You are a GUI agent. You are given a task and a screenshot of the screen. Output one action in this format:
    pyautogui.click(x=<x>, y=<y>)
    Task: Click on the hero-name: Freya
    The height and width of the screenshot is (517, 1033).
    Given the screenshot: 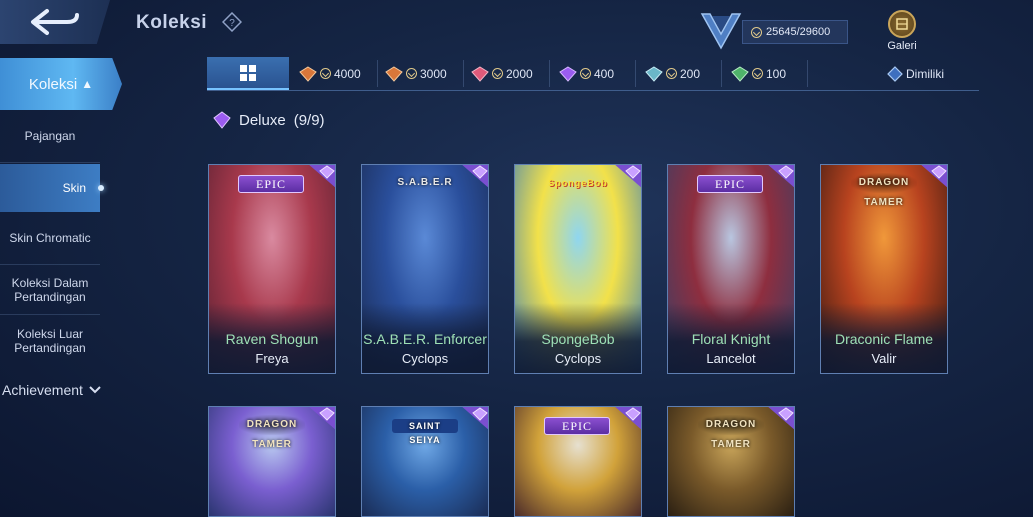 What is the action you would take?
    pyautogui.click(x=272, y=358)
    